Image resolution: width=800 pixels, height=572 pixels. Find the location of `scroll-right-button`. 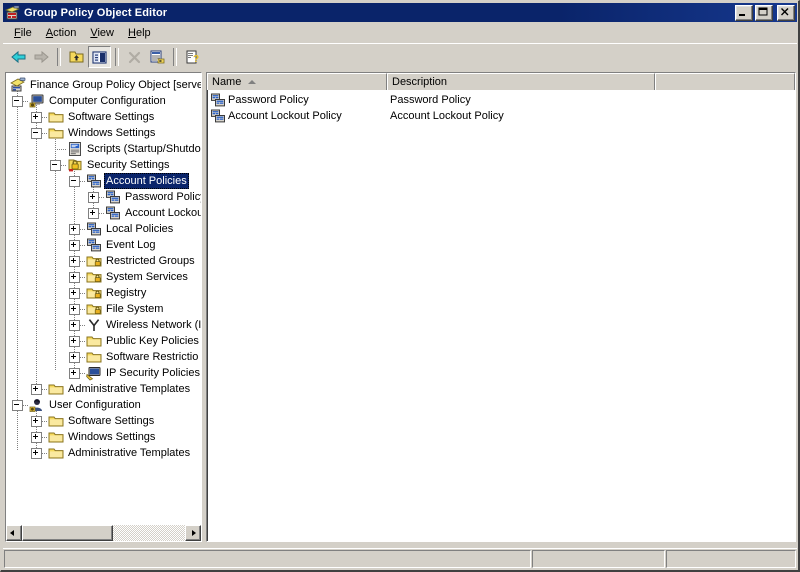

scroll-right-button is located at coordinates (193, 533).